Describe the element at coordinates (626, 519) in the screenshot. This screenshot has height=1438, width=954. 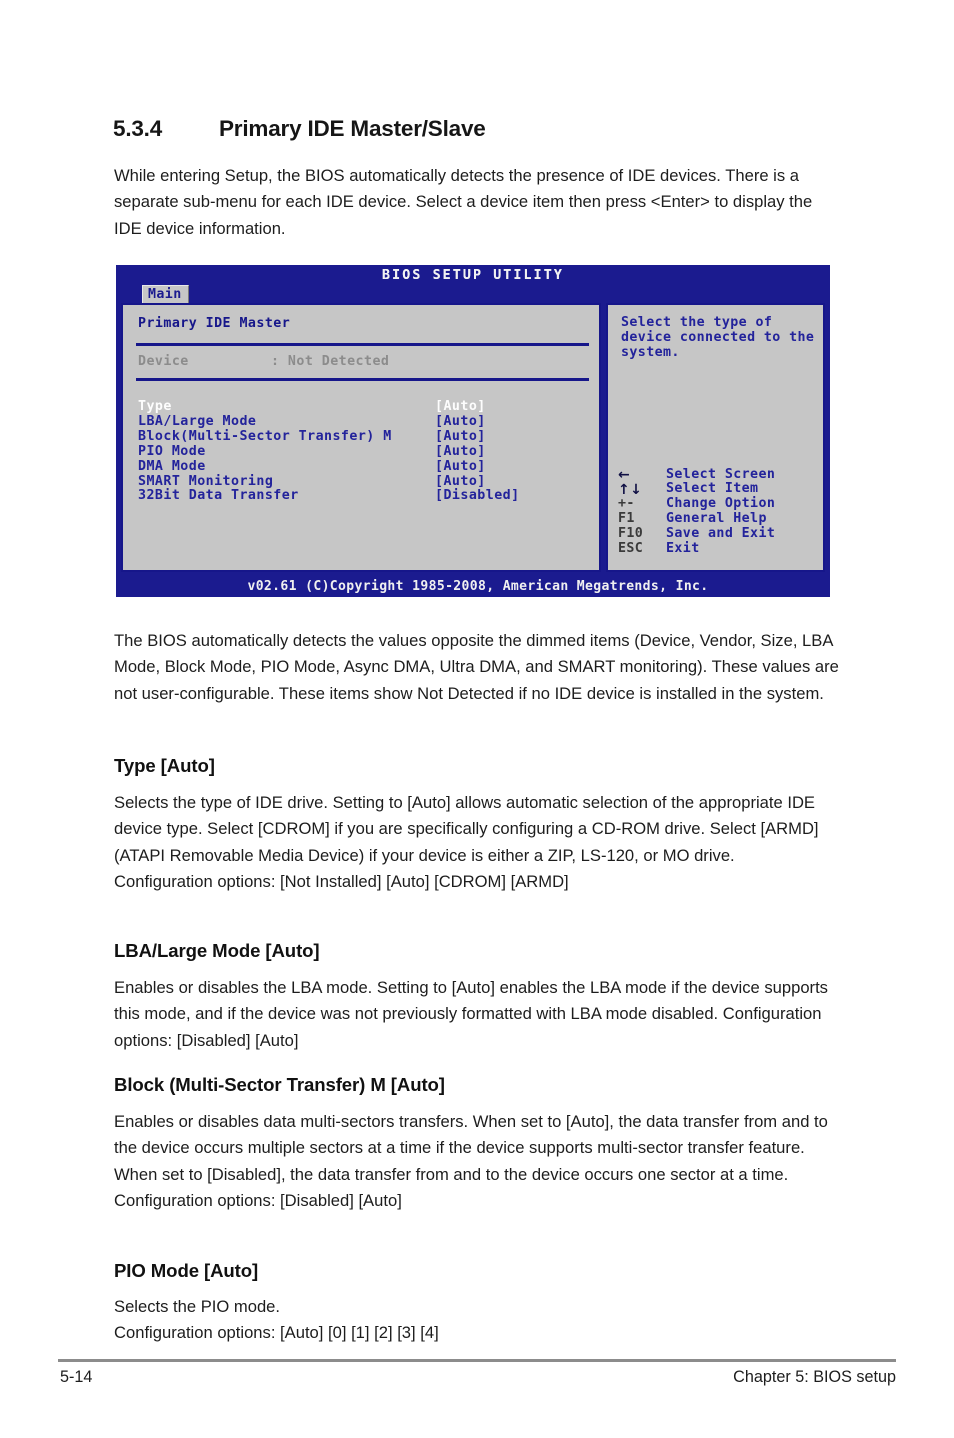
I see `f1-key: F1` at that location.